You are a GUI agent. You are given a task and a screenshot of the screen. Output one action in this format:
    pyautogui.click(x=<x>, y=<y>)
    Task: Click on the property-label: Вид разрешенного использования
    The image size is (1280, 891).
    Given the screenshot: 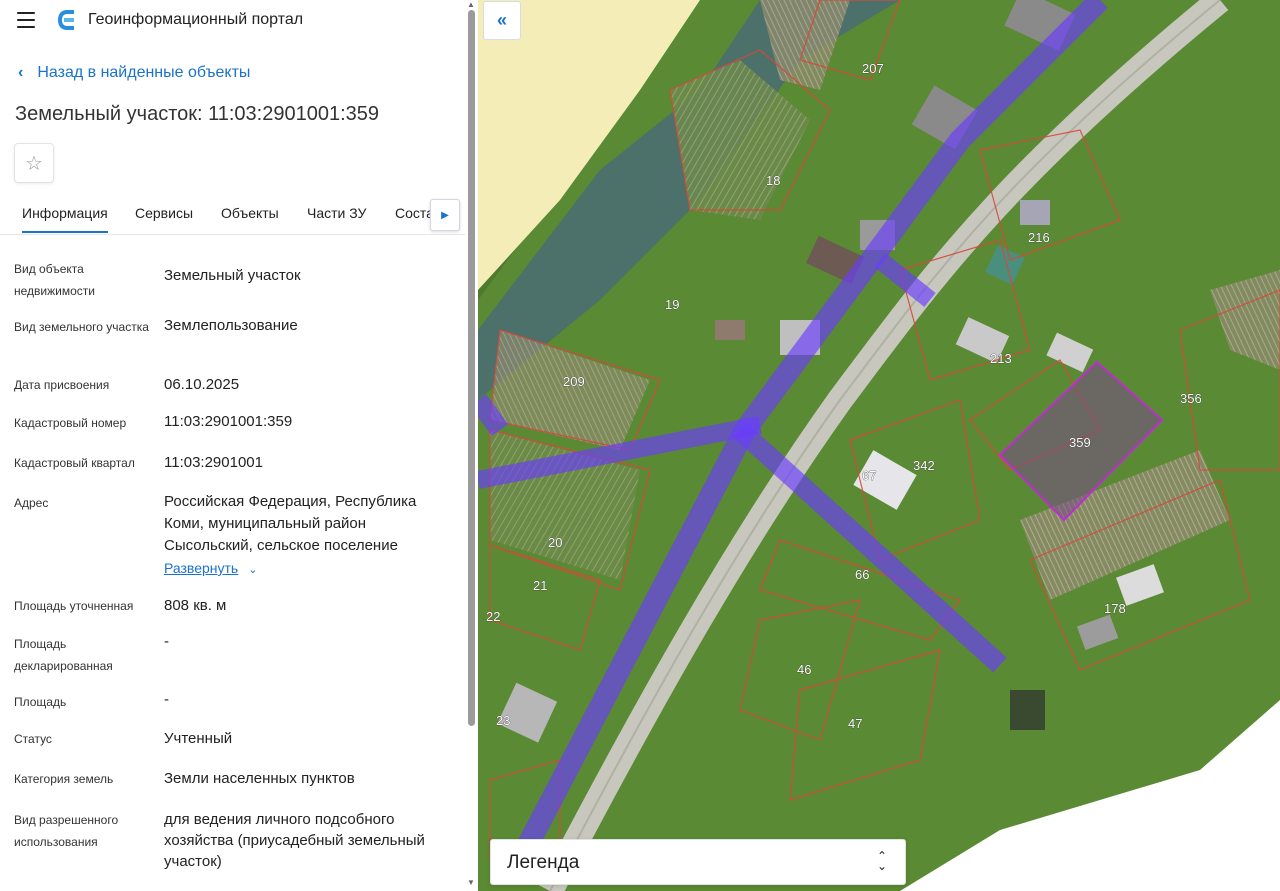 What is the action you would take?
    pyautogui.click(x=66, y=831)
    